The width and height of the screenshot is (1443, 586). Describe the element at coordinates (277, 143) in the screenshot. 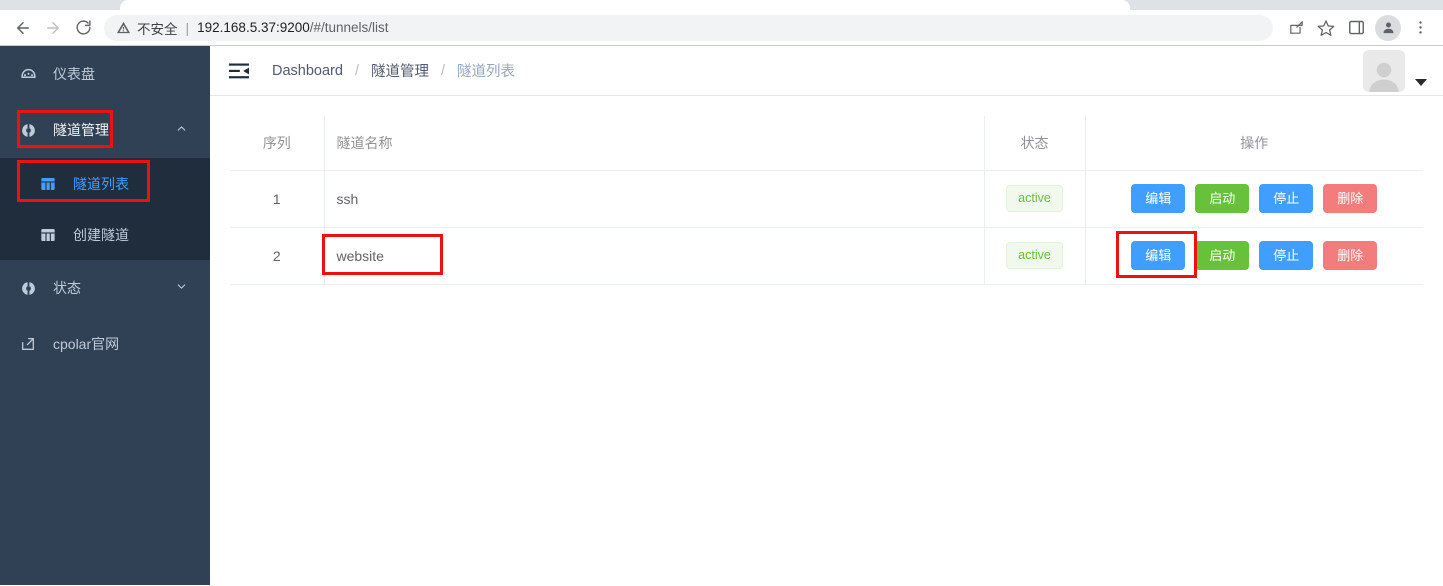

I see `column-header-index: 序列` at that location.